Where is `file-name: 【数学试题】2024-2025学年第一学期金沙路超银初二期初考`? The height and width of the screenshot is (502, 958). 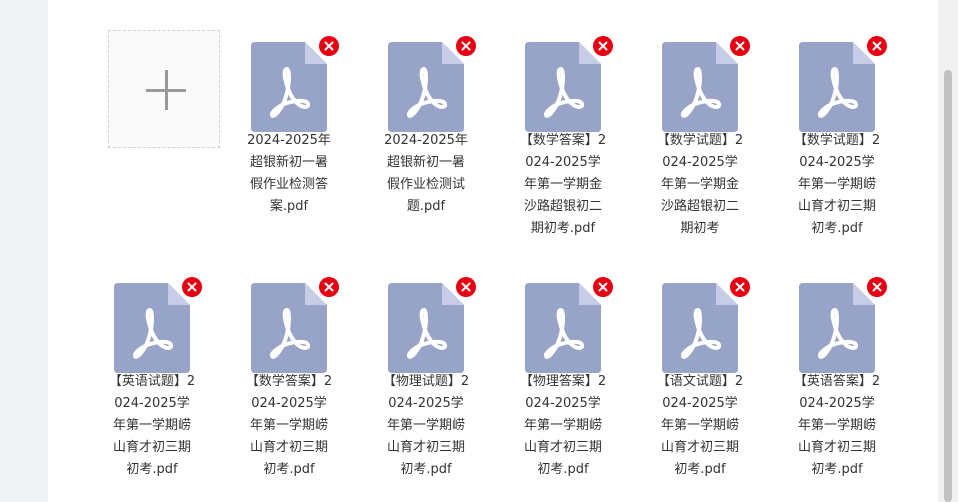
file-name: 【数学试题】2024-2025学年第一学期金沙路超银初二期初考 is located at coordinates (700, 184).